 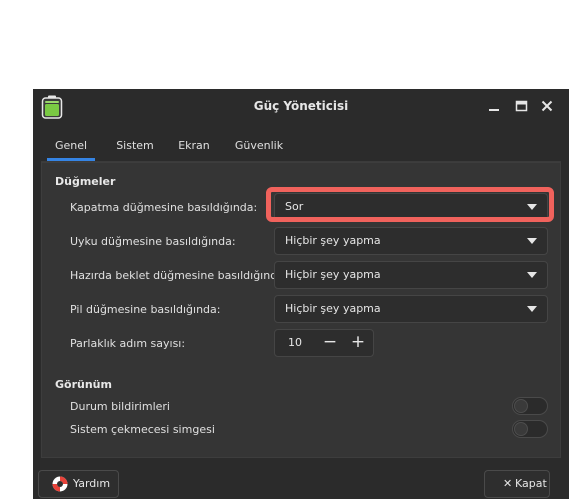 I want to click on hibernate-button-value: Hiçbir şey yapma, so click(x=333, y=274).